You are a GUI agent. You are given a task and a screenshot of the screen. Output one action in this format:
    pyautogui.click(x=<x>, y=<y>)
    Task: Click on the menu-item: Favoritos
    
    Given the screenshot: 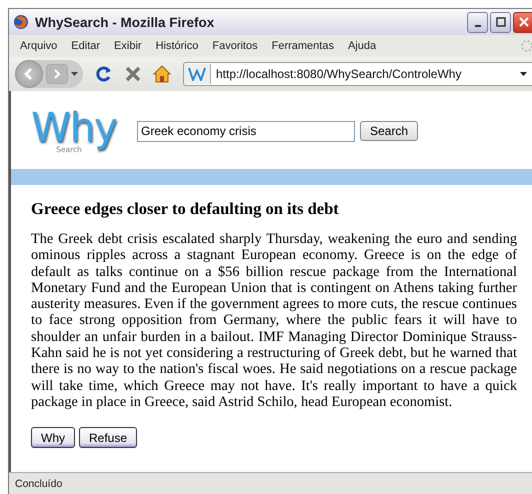 What is the action you would take?
    pyautogui.click(x=235, y=46)
    